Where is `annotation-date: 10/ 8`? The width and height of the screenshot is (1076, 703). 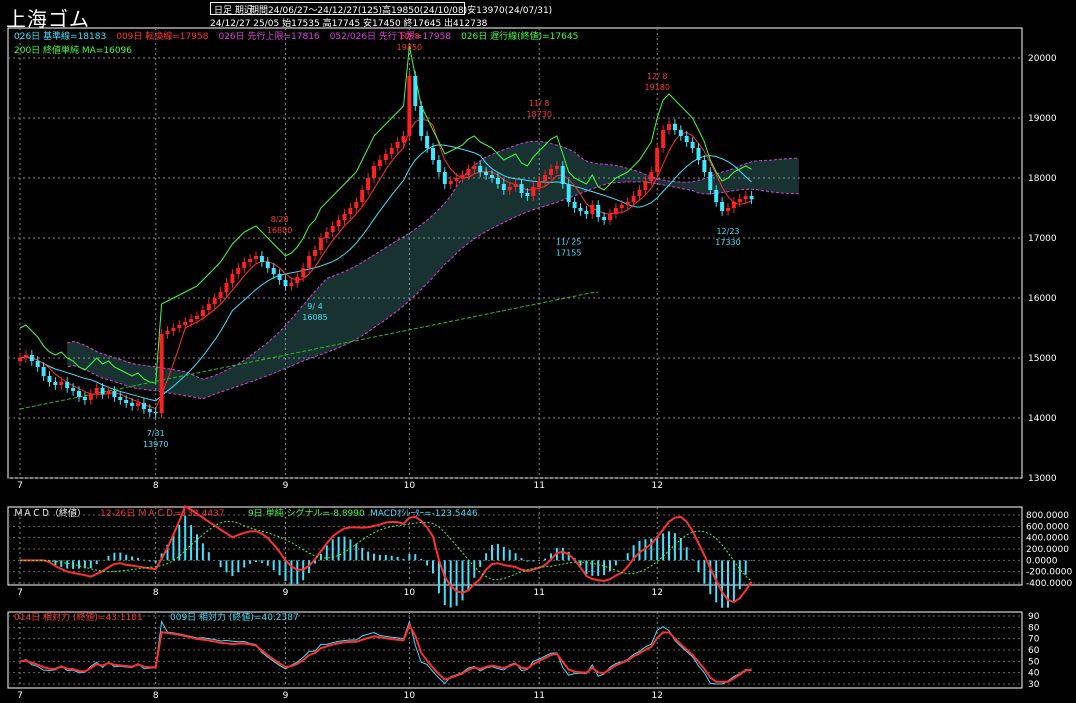
annotation-date: 10/ 8 is located at coordinates (409, 36).